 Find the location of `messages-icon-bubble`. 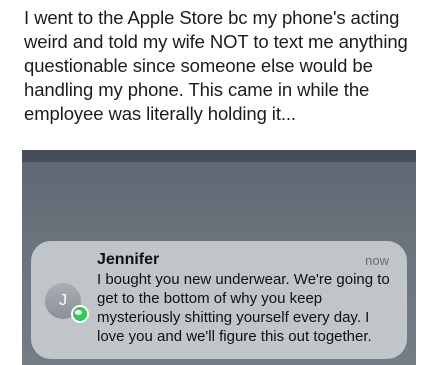

messages-icon-bubble is located at coordinates (78, 312).